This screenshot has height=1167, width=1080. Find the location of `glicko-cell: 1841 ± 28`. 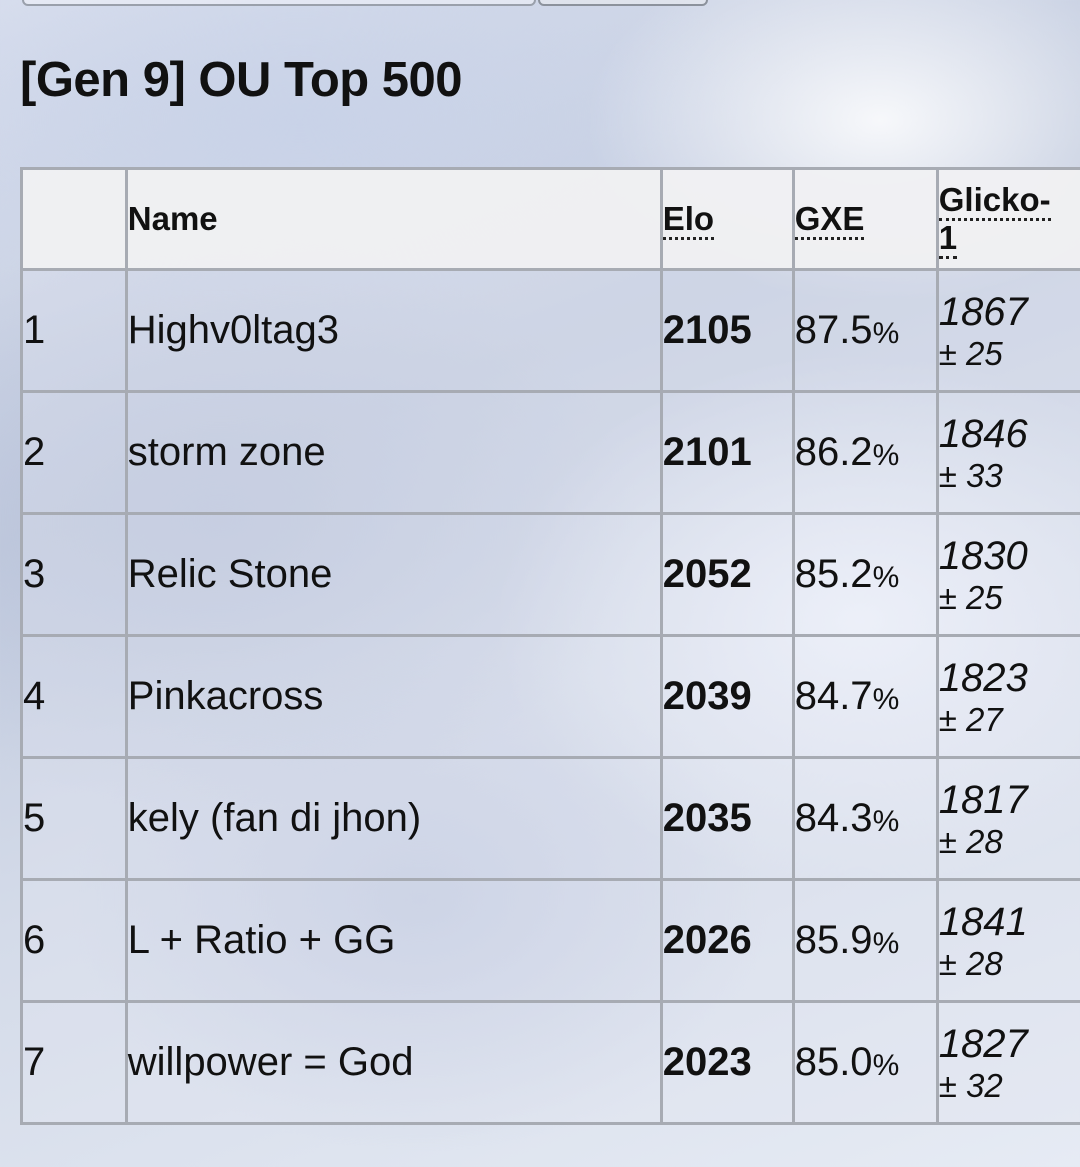

glicko-cell: 1841 ± 28 is located at coordinates (1007, 940).